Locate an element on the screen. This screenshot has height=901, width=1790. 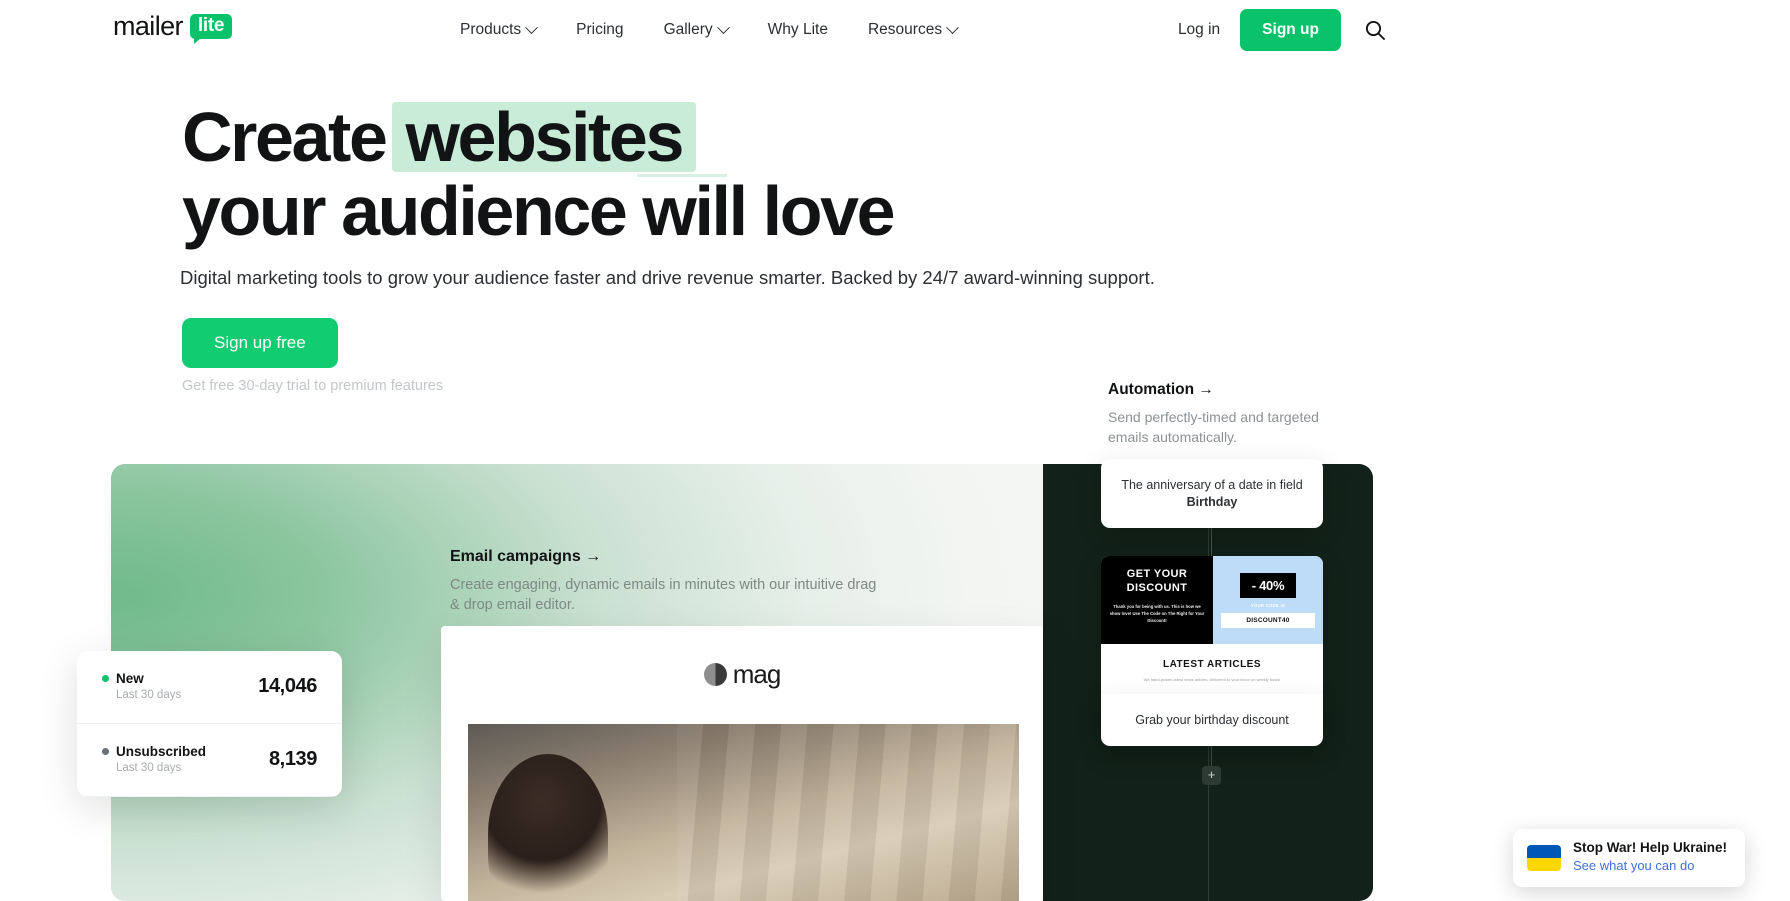
nav-label: Gallery is located at coordinates (688, 29).